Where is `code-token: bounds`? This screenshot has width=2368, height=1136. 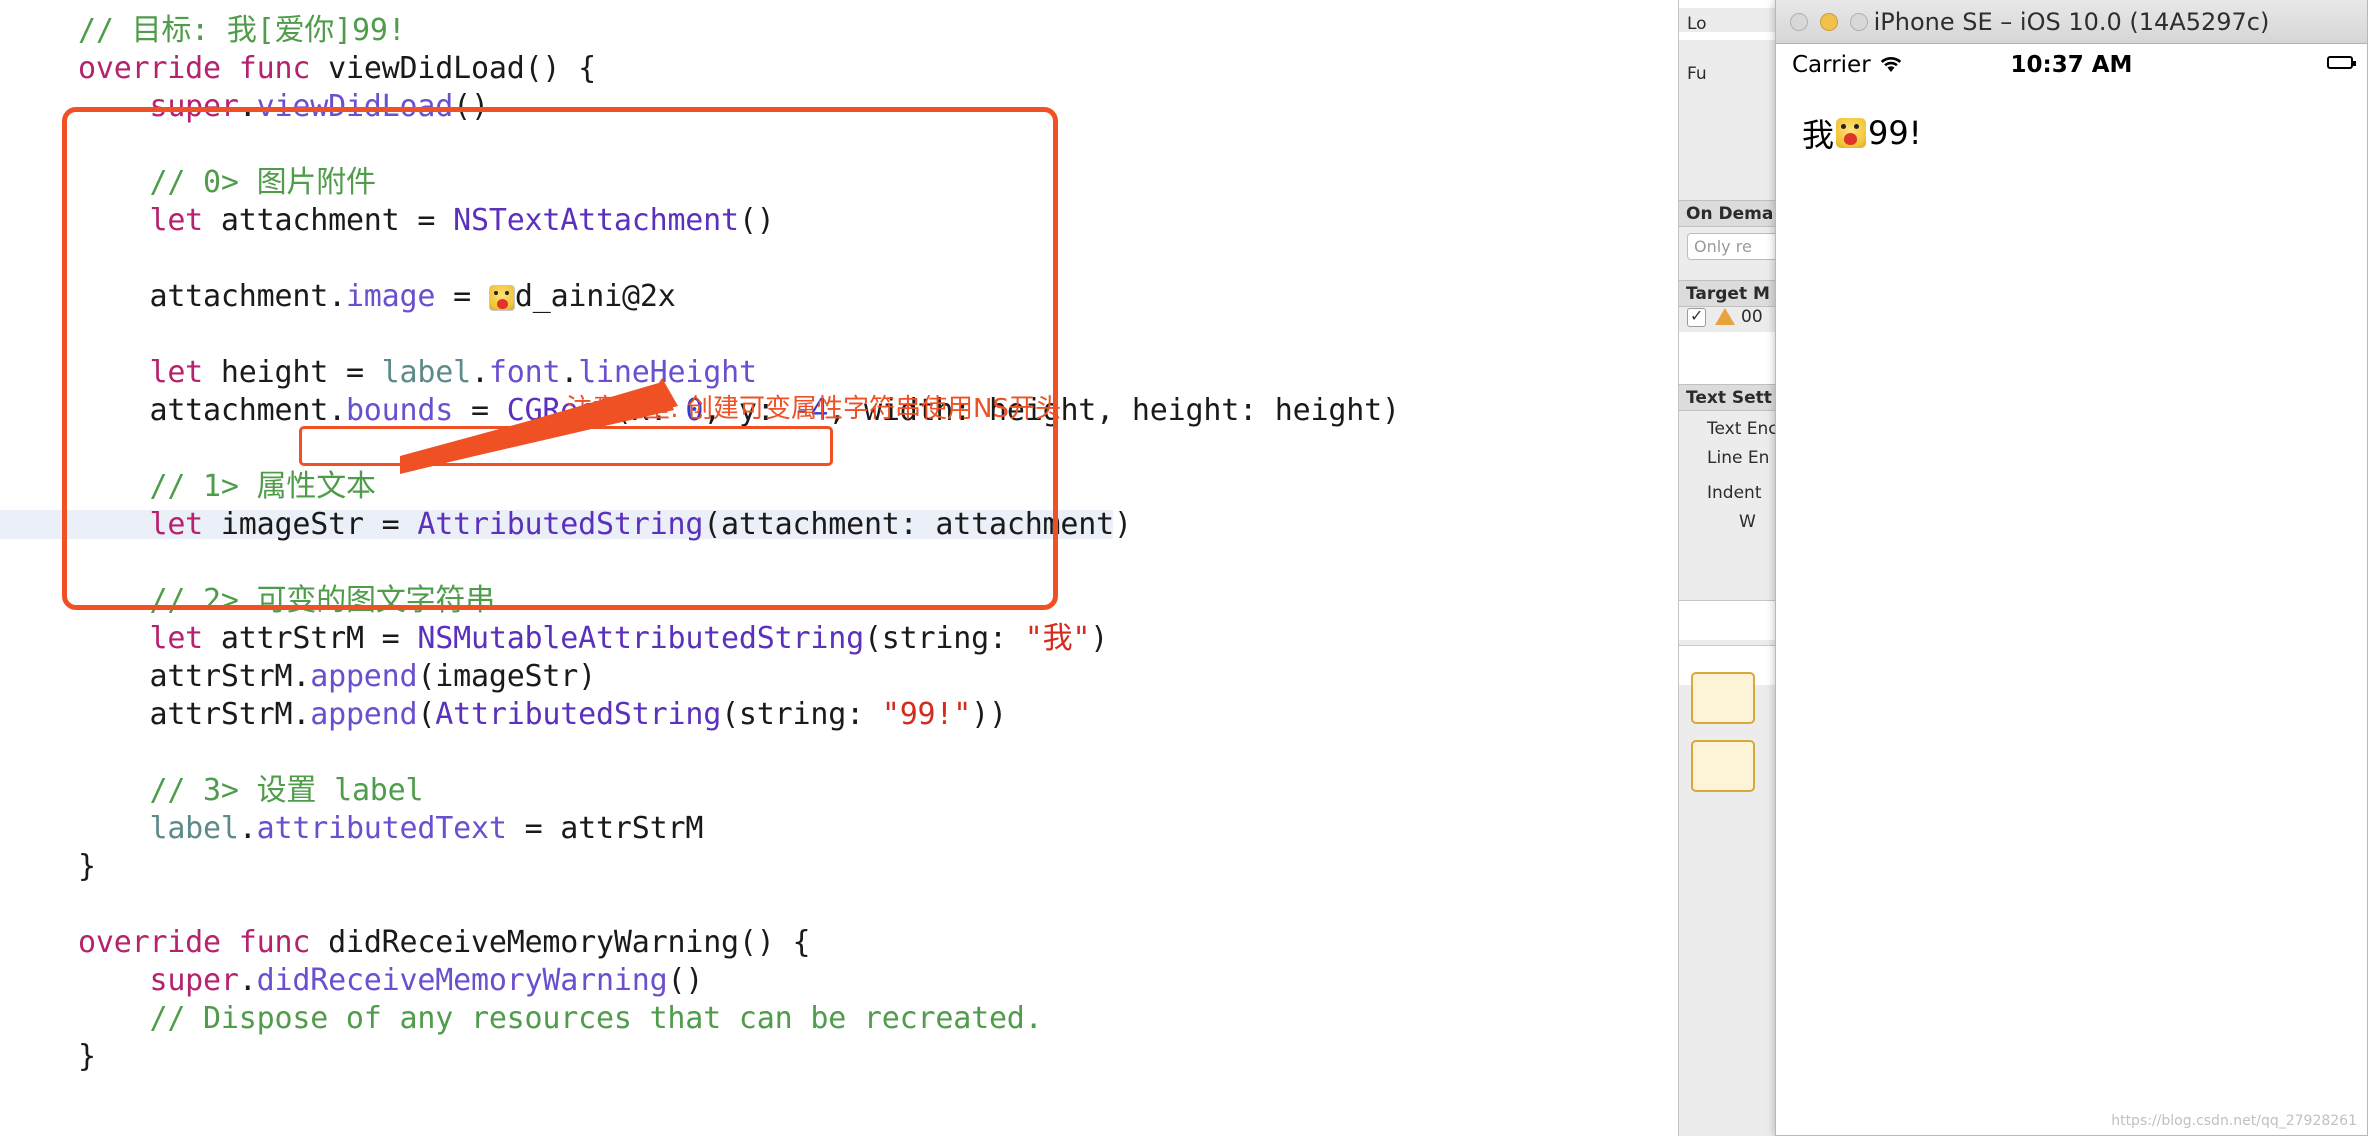
code-token: bounds is located at coordinates (399, 410).